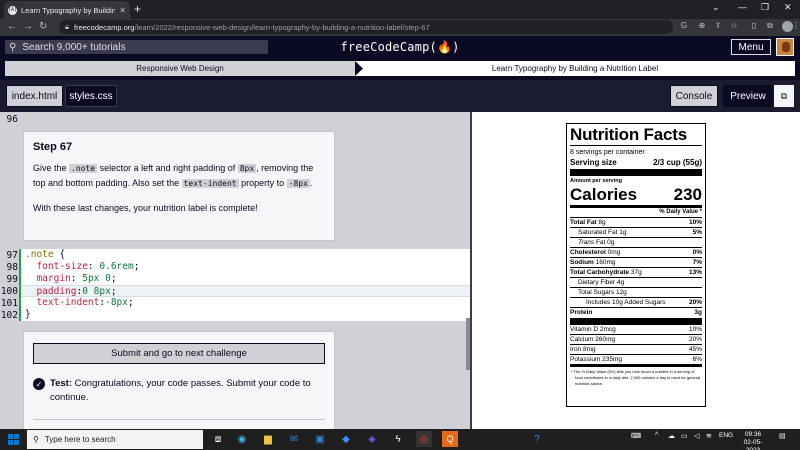  Describe the element at coordinates (179, 353) in the screenshot. I see `submit-button: Submit and go to next challenge` at that location.